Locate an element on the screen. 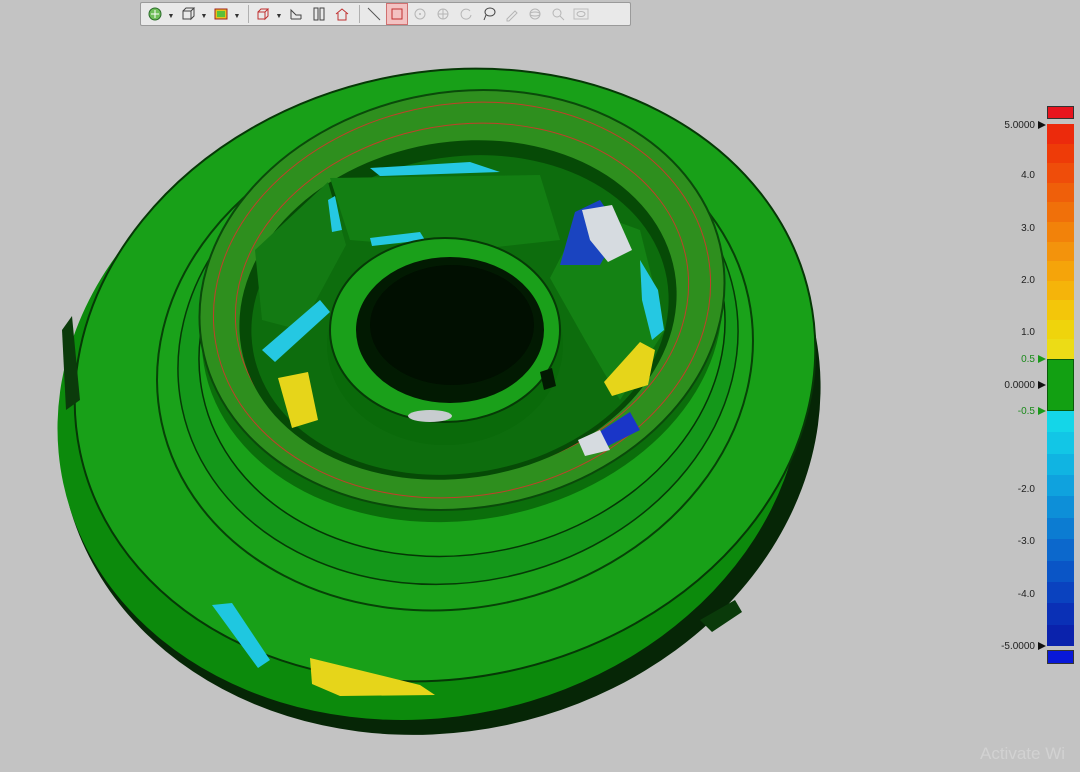 This screenshot has height=772, width=1080. watermark: Activate Wi is located at coordinates (1023, 753).